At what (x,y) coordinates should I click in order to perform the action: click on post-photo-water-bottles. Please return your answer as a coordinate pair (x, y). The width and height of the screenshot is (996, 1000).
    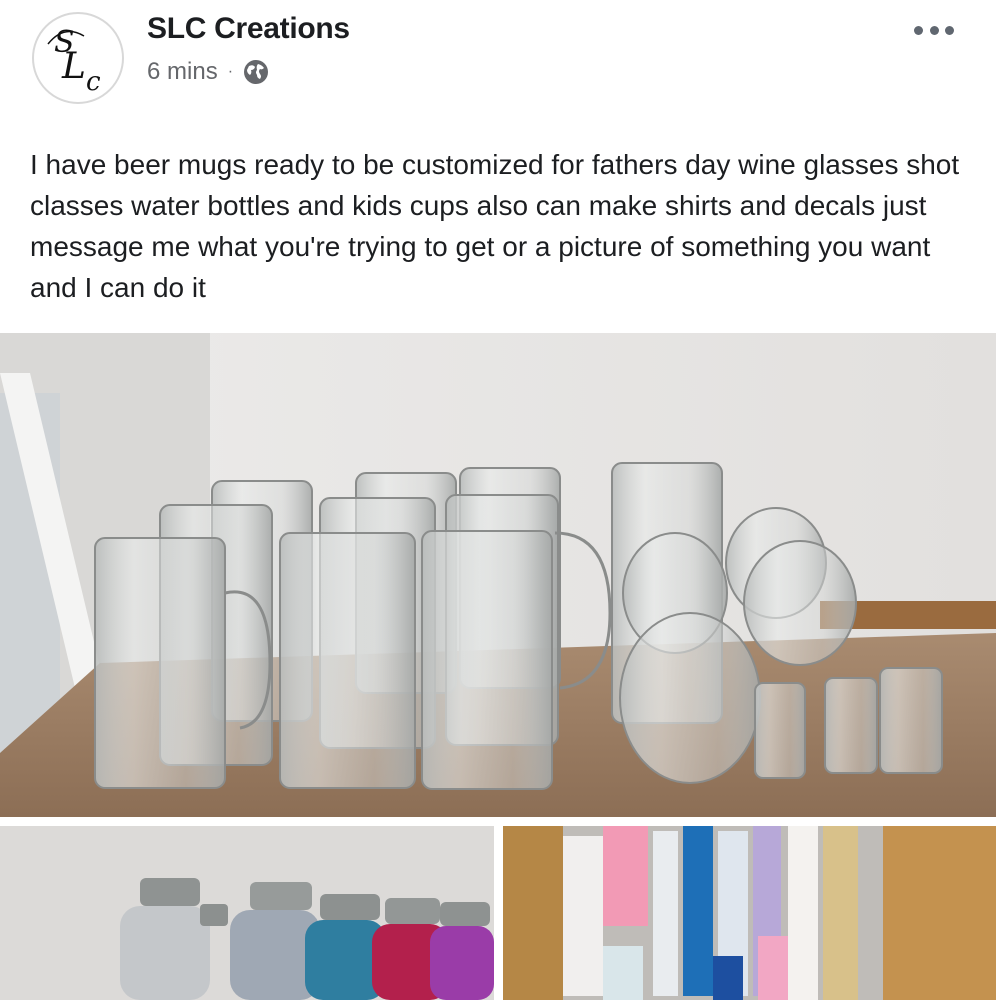
    Looking at the image, I should click on (247, 913).